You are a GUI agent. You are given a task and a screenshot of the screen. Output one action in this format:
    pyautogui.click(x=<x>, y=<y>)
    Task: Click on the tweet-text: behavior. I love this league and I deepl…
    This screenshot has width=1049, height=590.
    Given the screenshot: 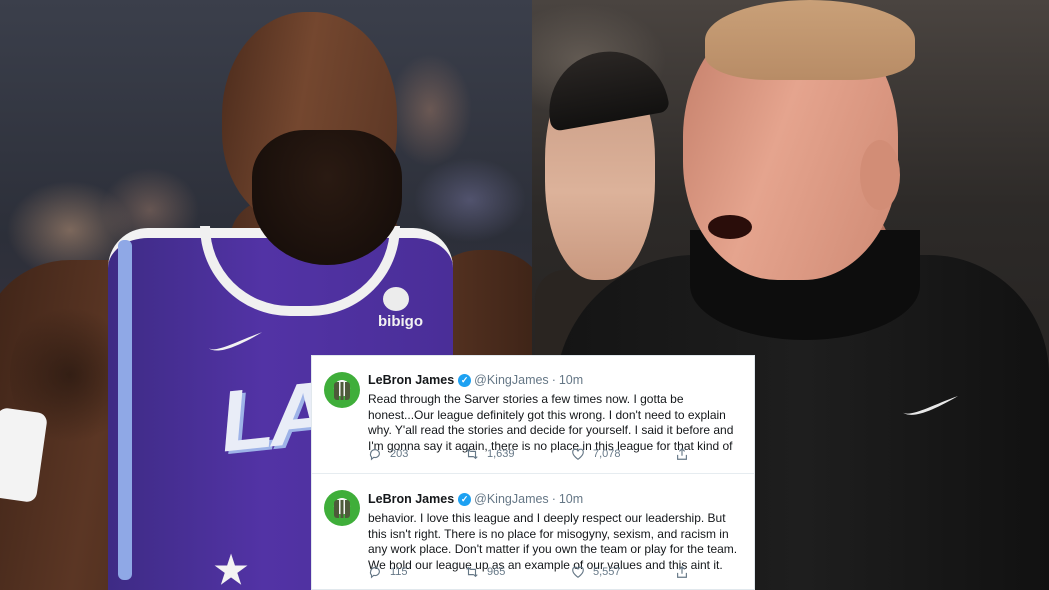 What is the action you would take?
    pyautogui.click(x=553, y=541)
    